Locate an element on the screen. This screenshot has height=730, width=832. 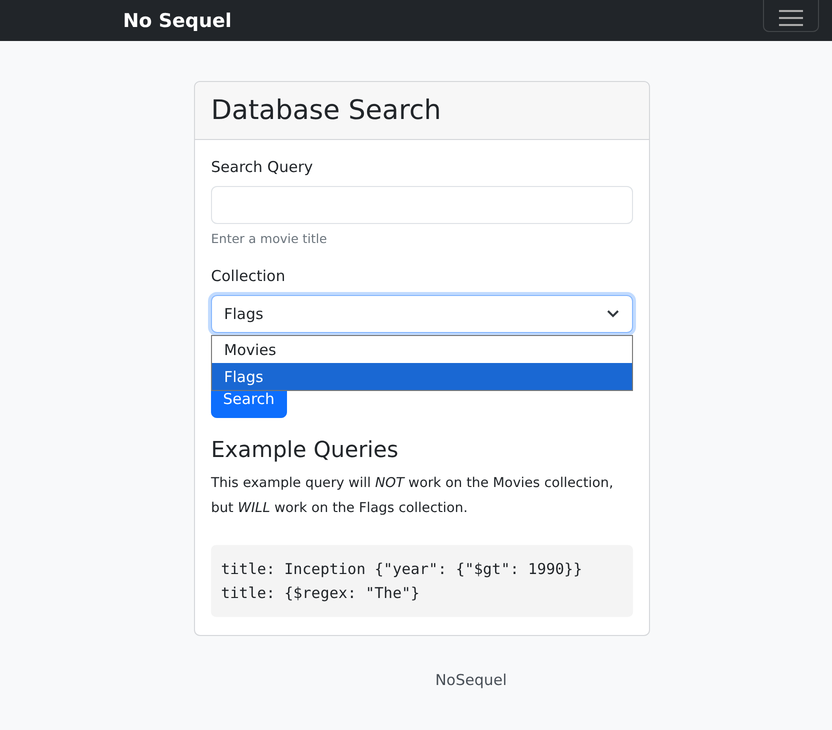
example-description: This example query will NOT work on the Movies collection, but WILL work on the Flags collection. is located at coordinates (412, 496).